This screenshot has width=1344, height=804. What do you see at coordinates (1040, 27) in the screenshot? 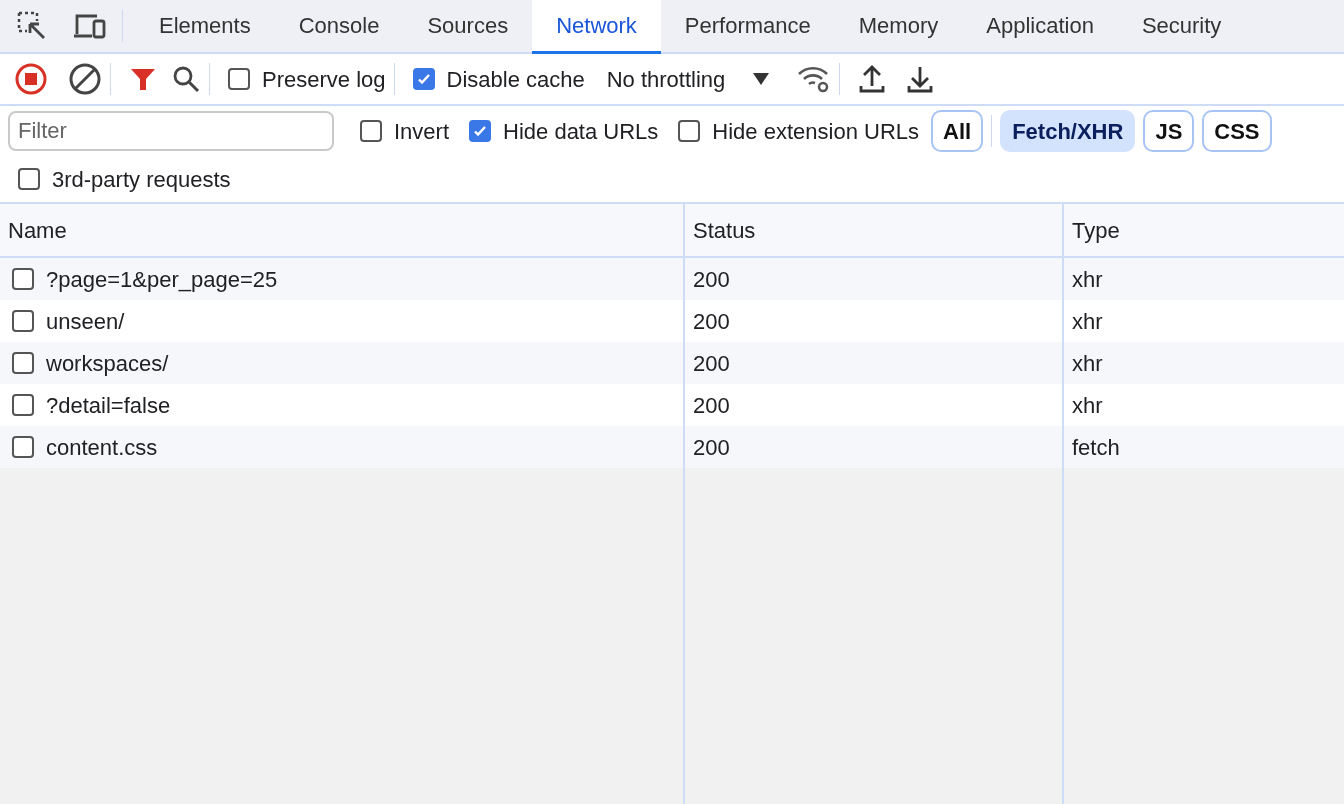
I see `tab: Application` at bounding box center [1040, 27].